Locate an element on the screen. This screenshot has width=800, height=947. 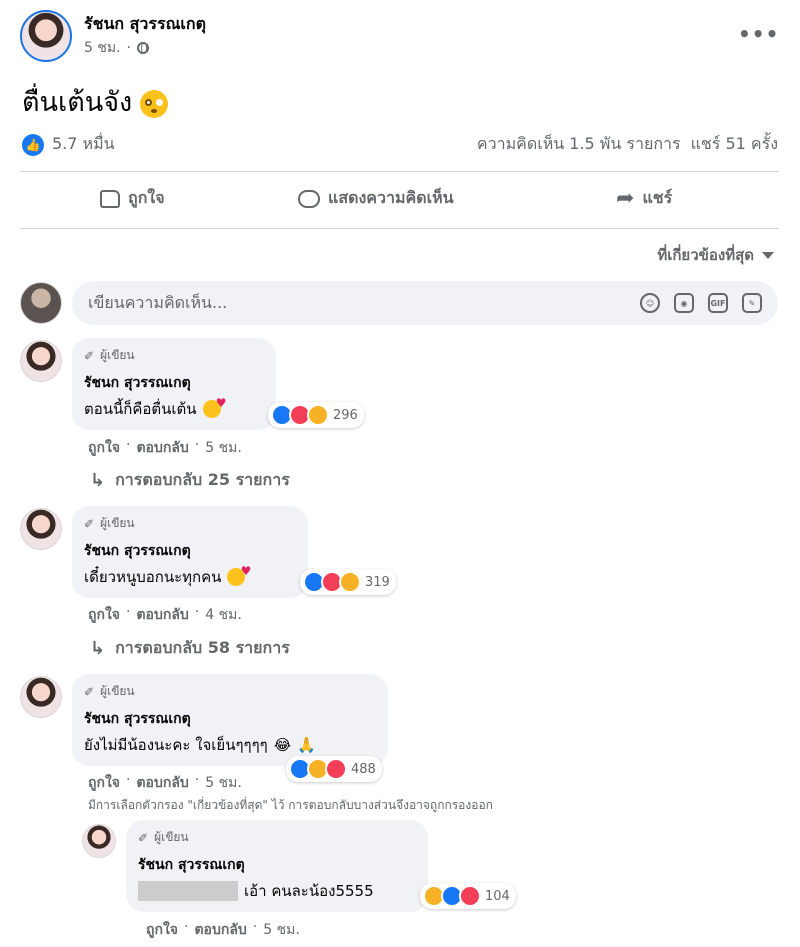
view-replies: ↳ การตอบกลับ 58 รายการ is located at coordinates (190, 648).